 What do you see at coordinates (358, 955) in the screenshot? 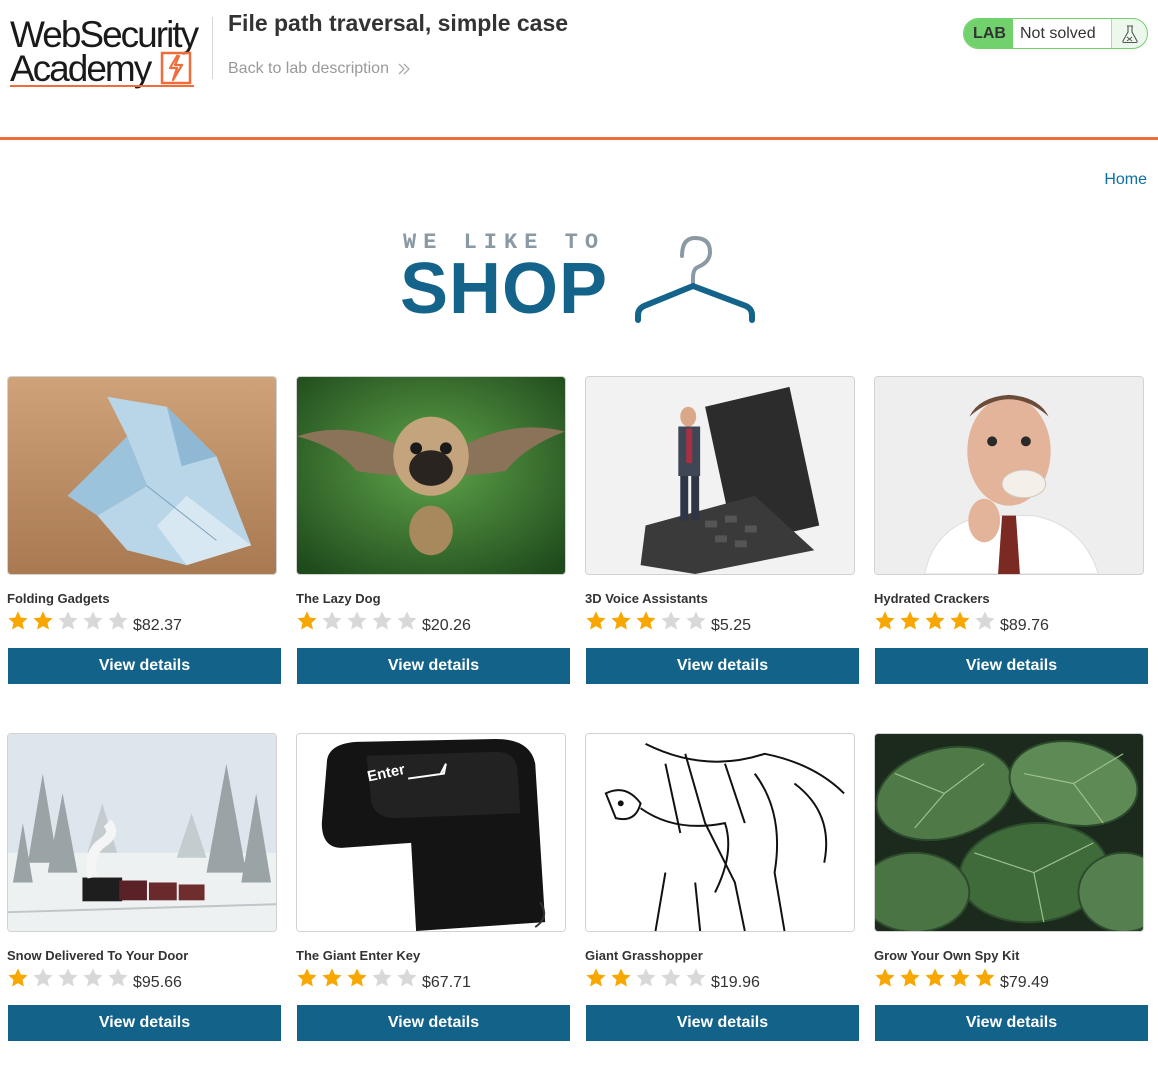
I see `product-name: The Giant Enter Key` at bounding box center [358, 955].